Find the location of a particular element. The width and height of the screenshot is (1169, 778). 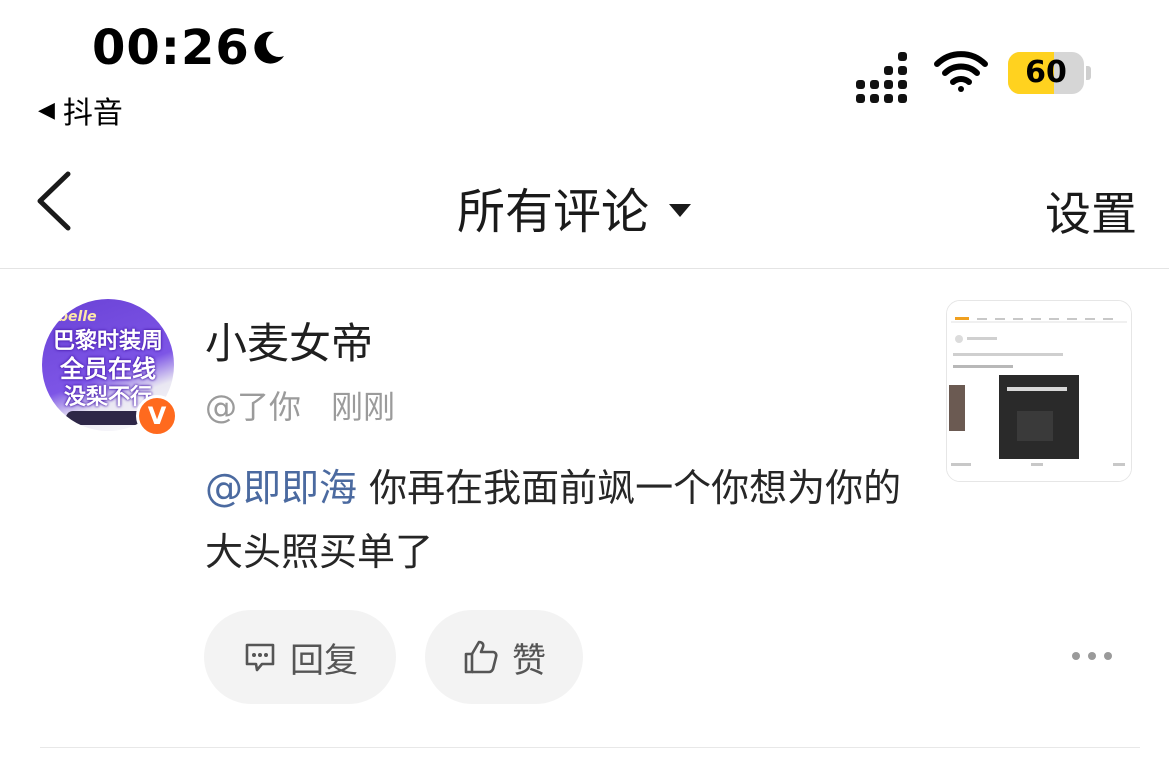

comments-filter-dropdown: 所有评论 is located at coordinates (574, 207).